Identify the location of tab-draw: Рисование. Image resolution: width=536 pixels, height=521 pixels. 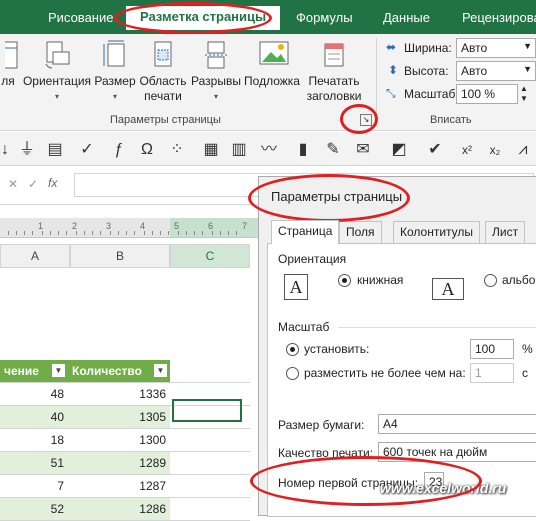
(80, 17).